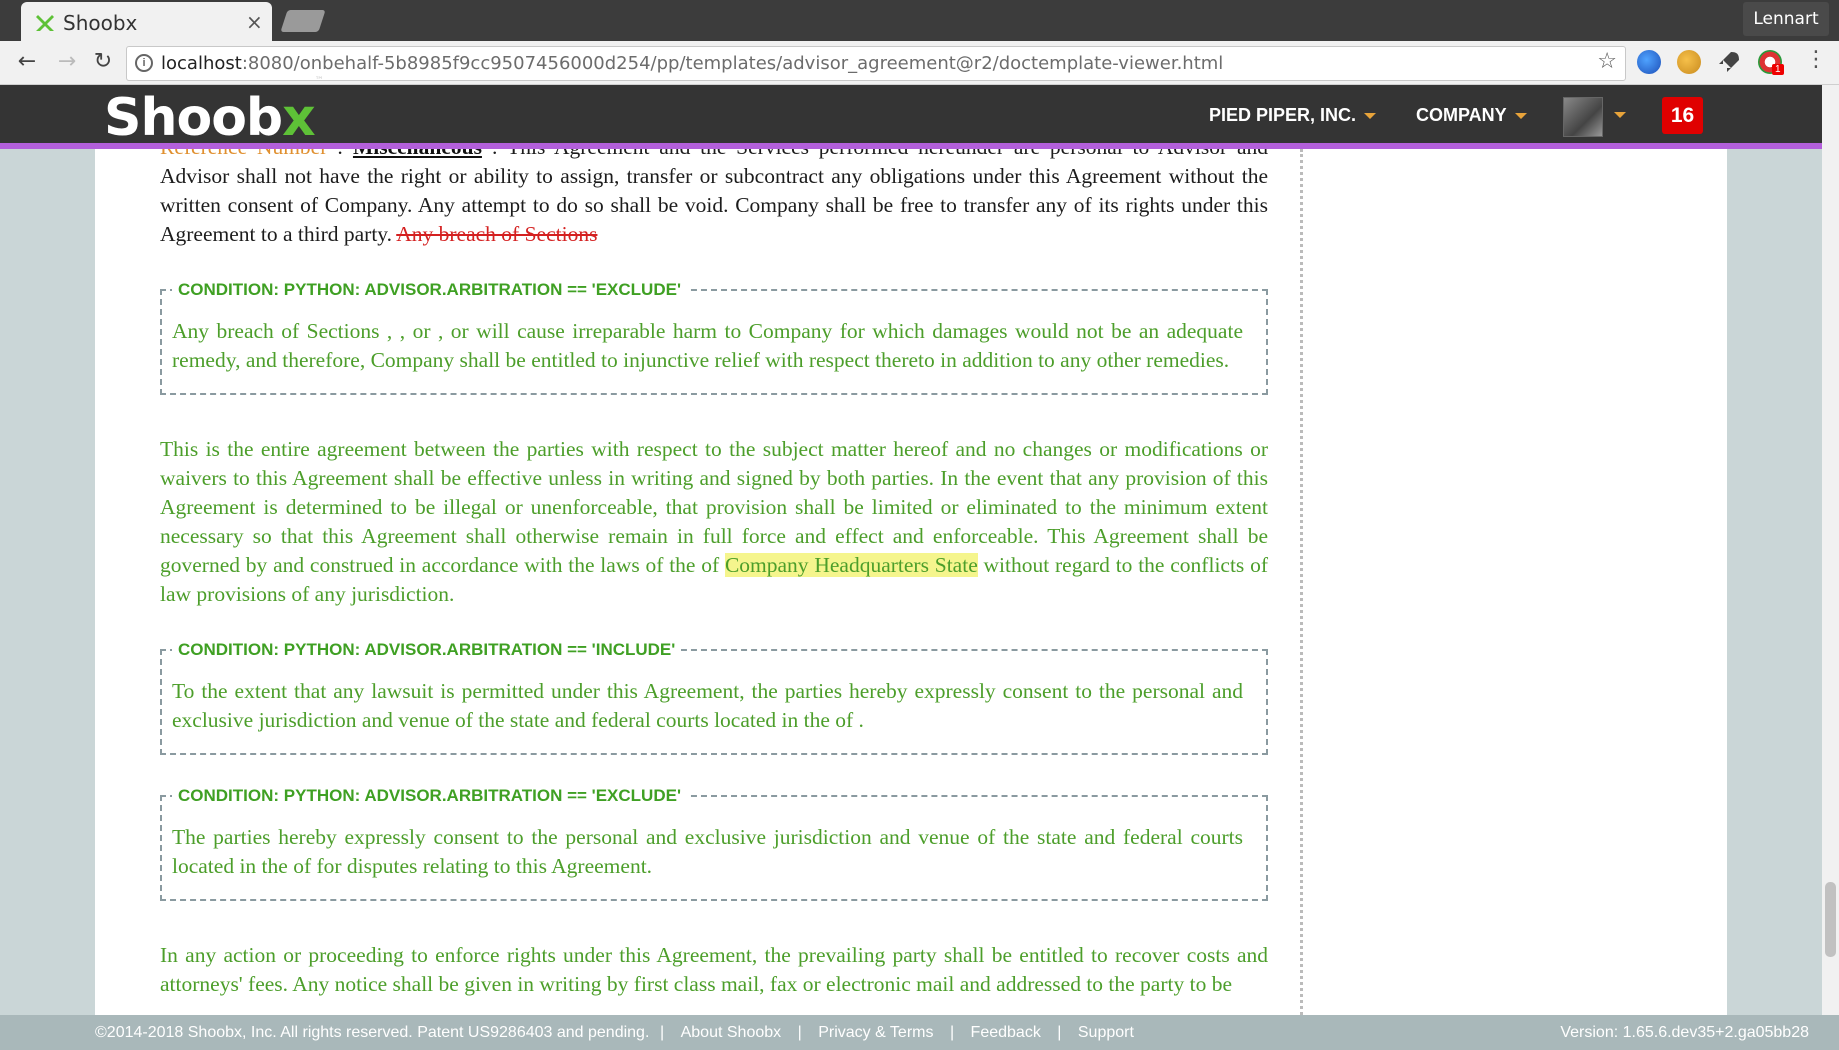 This screenshot has height=1050, width=1839. I want to click on tab-close-icon: ×, so click(254, 22).